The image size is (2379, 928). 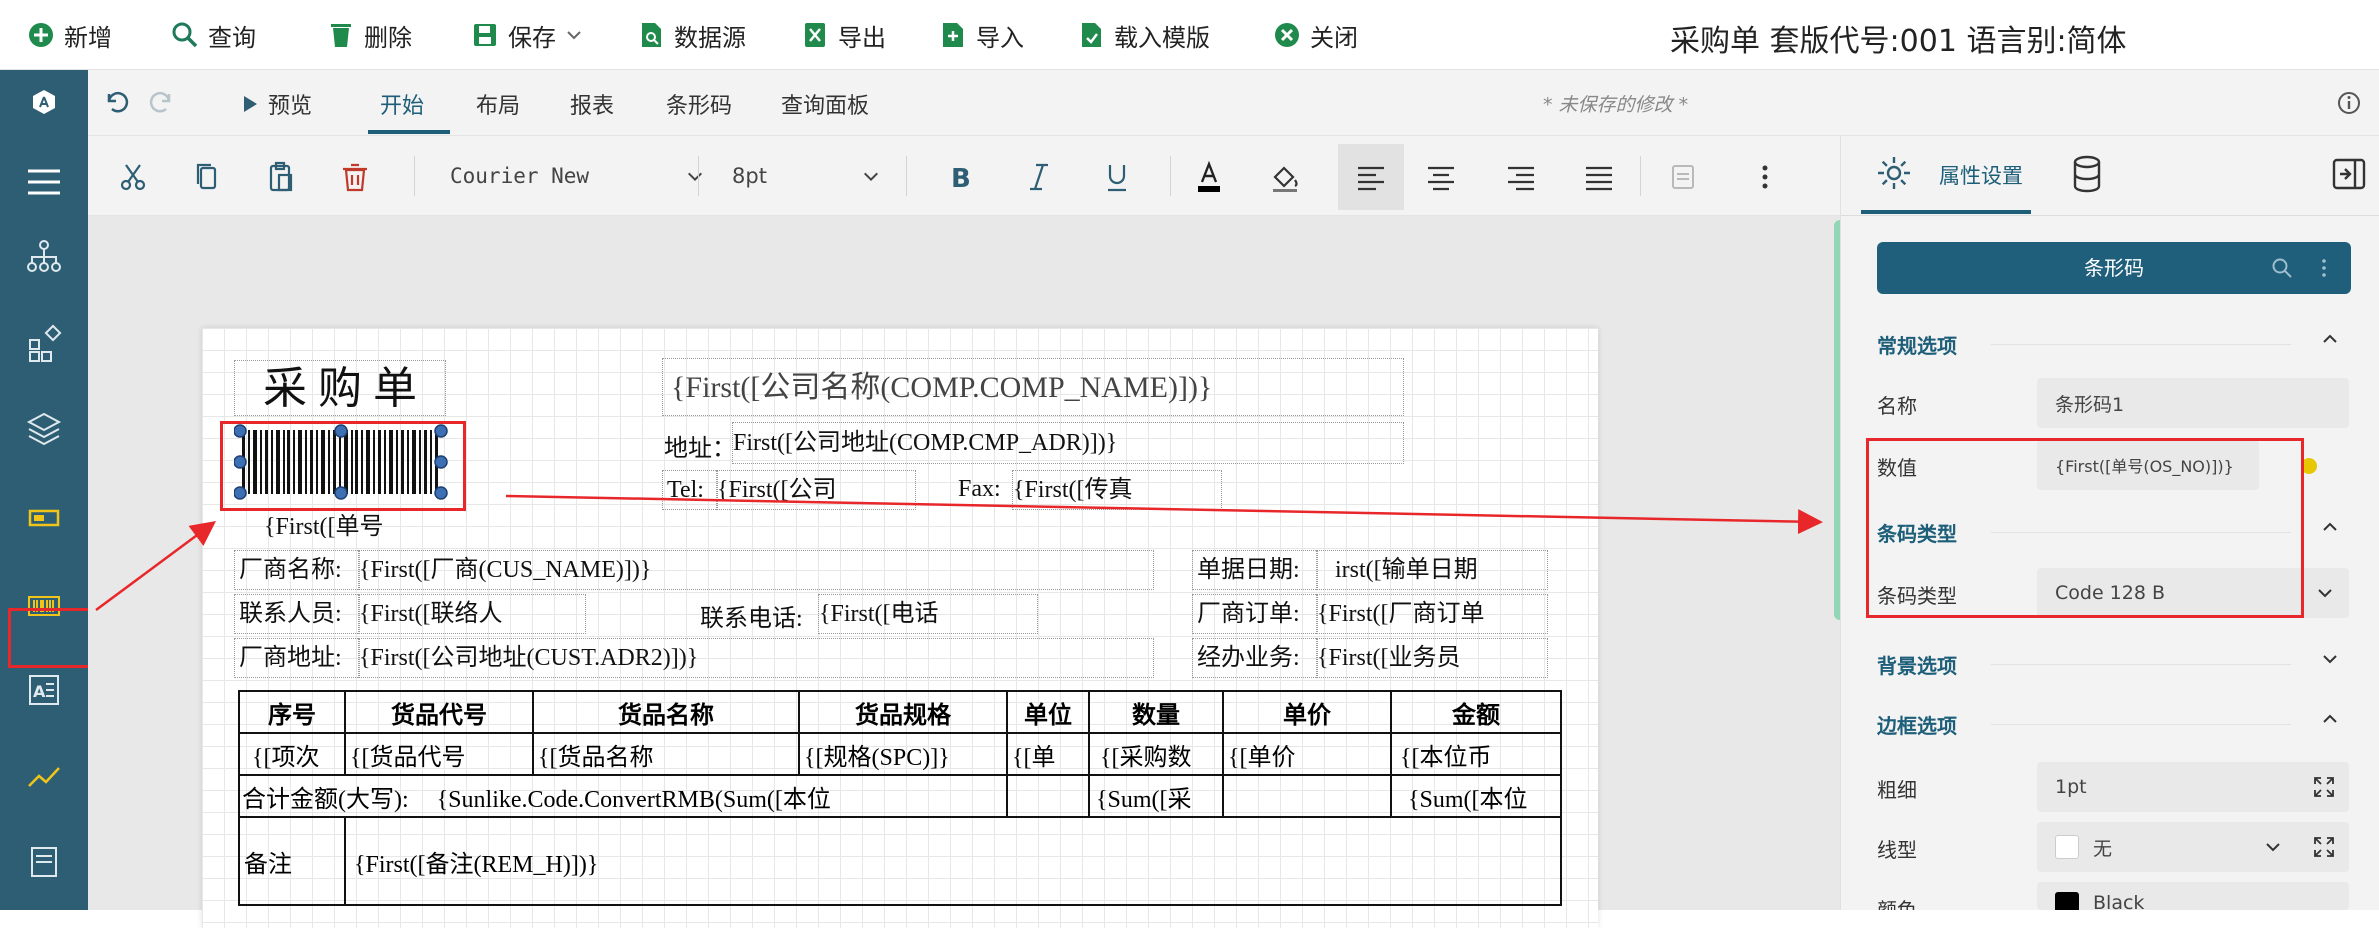 I want to click on paste-icon, so click(x=281, y=176).